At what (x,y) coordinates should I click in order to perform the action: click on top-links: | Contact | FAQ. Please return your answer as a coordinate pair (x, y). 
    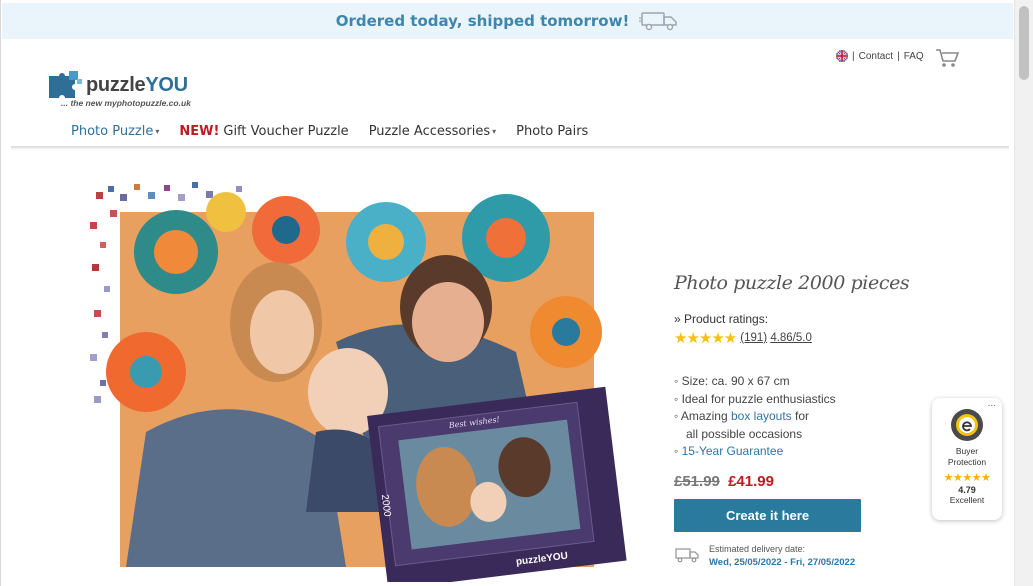
    Looking at the image, I should click on (880, 56).